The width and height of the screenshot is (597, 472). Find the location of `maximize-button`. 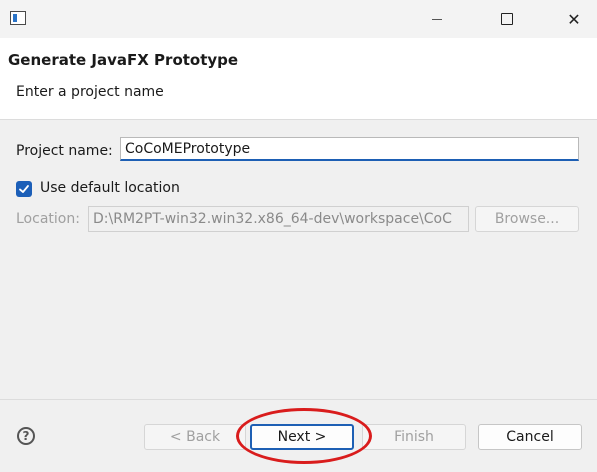

maximize-button is located at coordinates (507, 19).